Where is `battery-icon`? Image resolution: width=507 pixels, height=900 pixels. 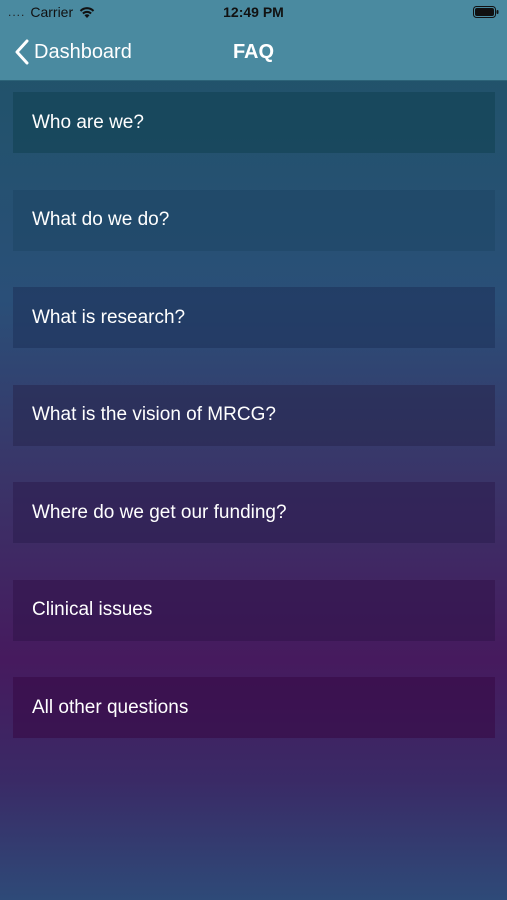 battery-icon is located at coordinates (486, 12).